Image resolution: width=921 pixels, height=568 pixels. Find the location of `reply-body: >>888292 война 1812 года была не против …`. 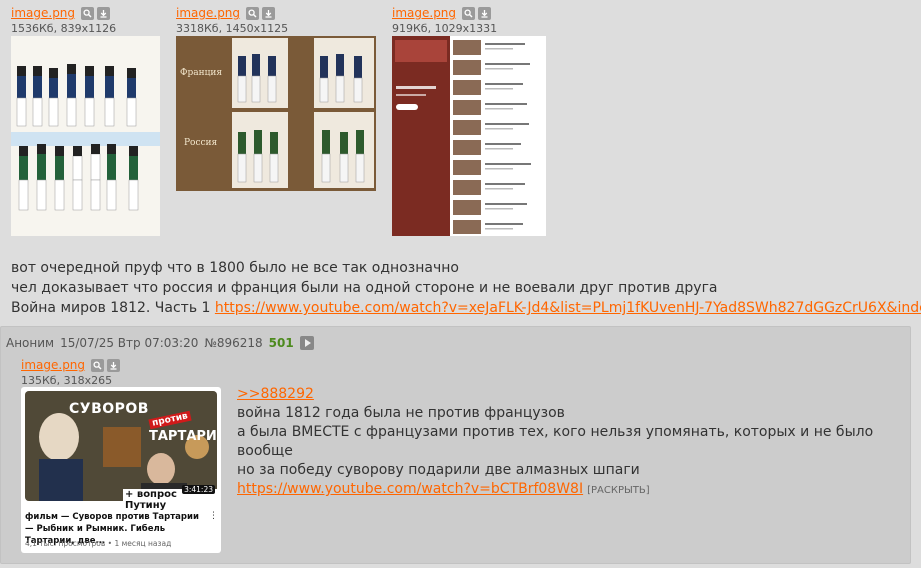

reply-body: >>888292 война 1812 года была не против … is located at coordinates (573, 442).